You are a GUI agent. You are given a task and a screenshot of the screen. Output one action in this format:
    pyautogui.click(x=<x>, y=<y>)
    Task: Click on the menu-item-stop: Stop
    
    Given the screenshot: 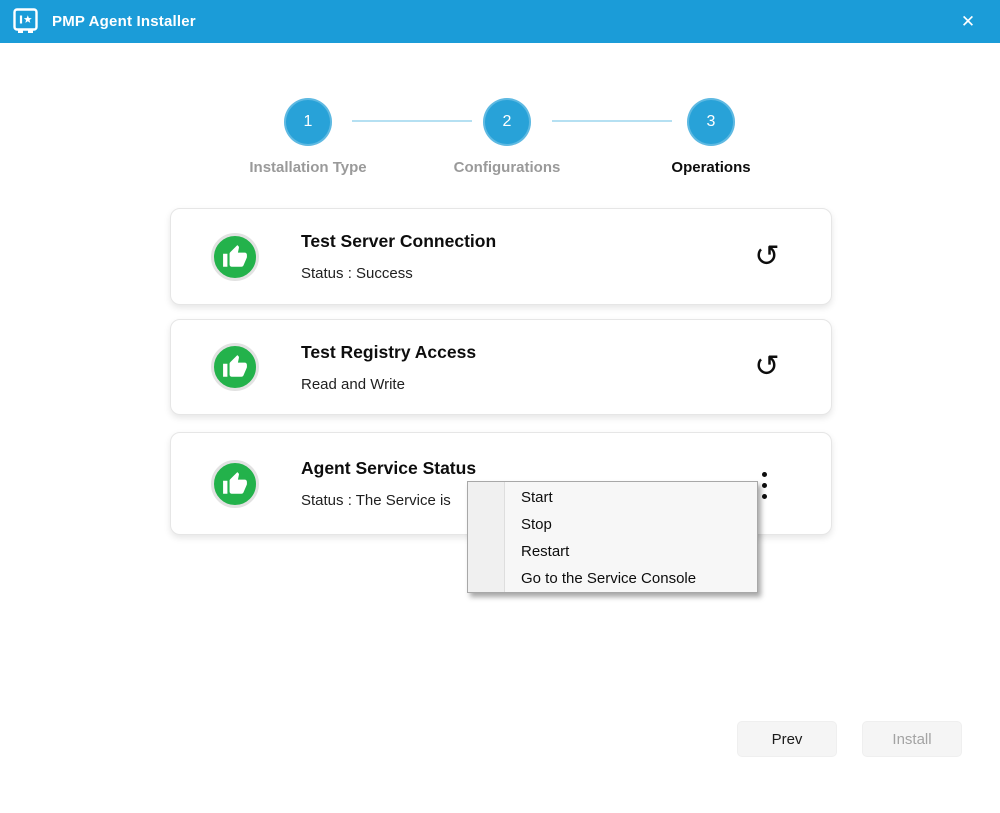 What is the action you would take?
    pyautogui.click(x=612, y=524)
    